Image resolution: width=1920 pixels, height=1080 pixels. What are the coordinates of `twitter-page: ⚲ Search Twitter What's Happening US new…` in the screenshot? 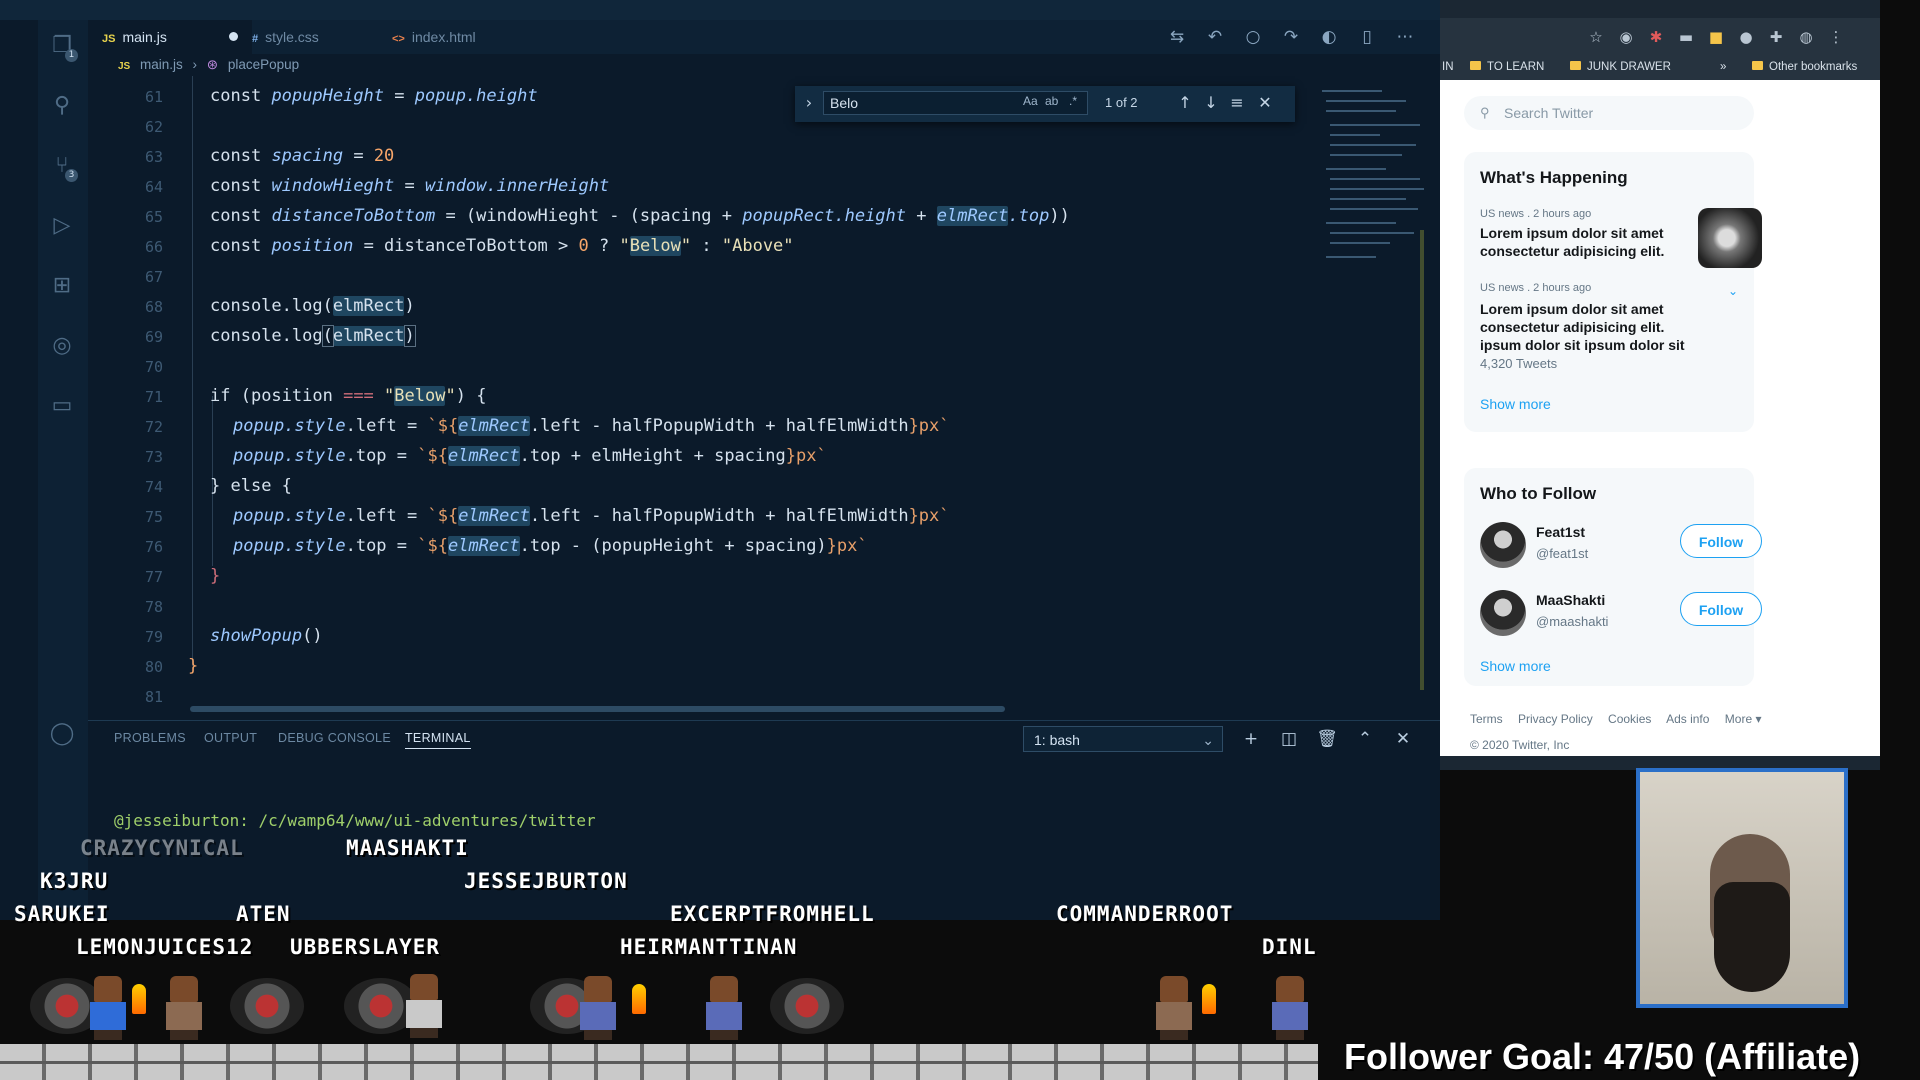 It's located at (1660, 418).